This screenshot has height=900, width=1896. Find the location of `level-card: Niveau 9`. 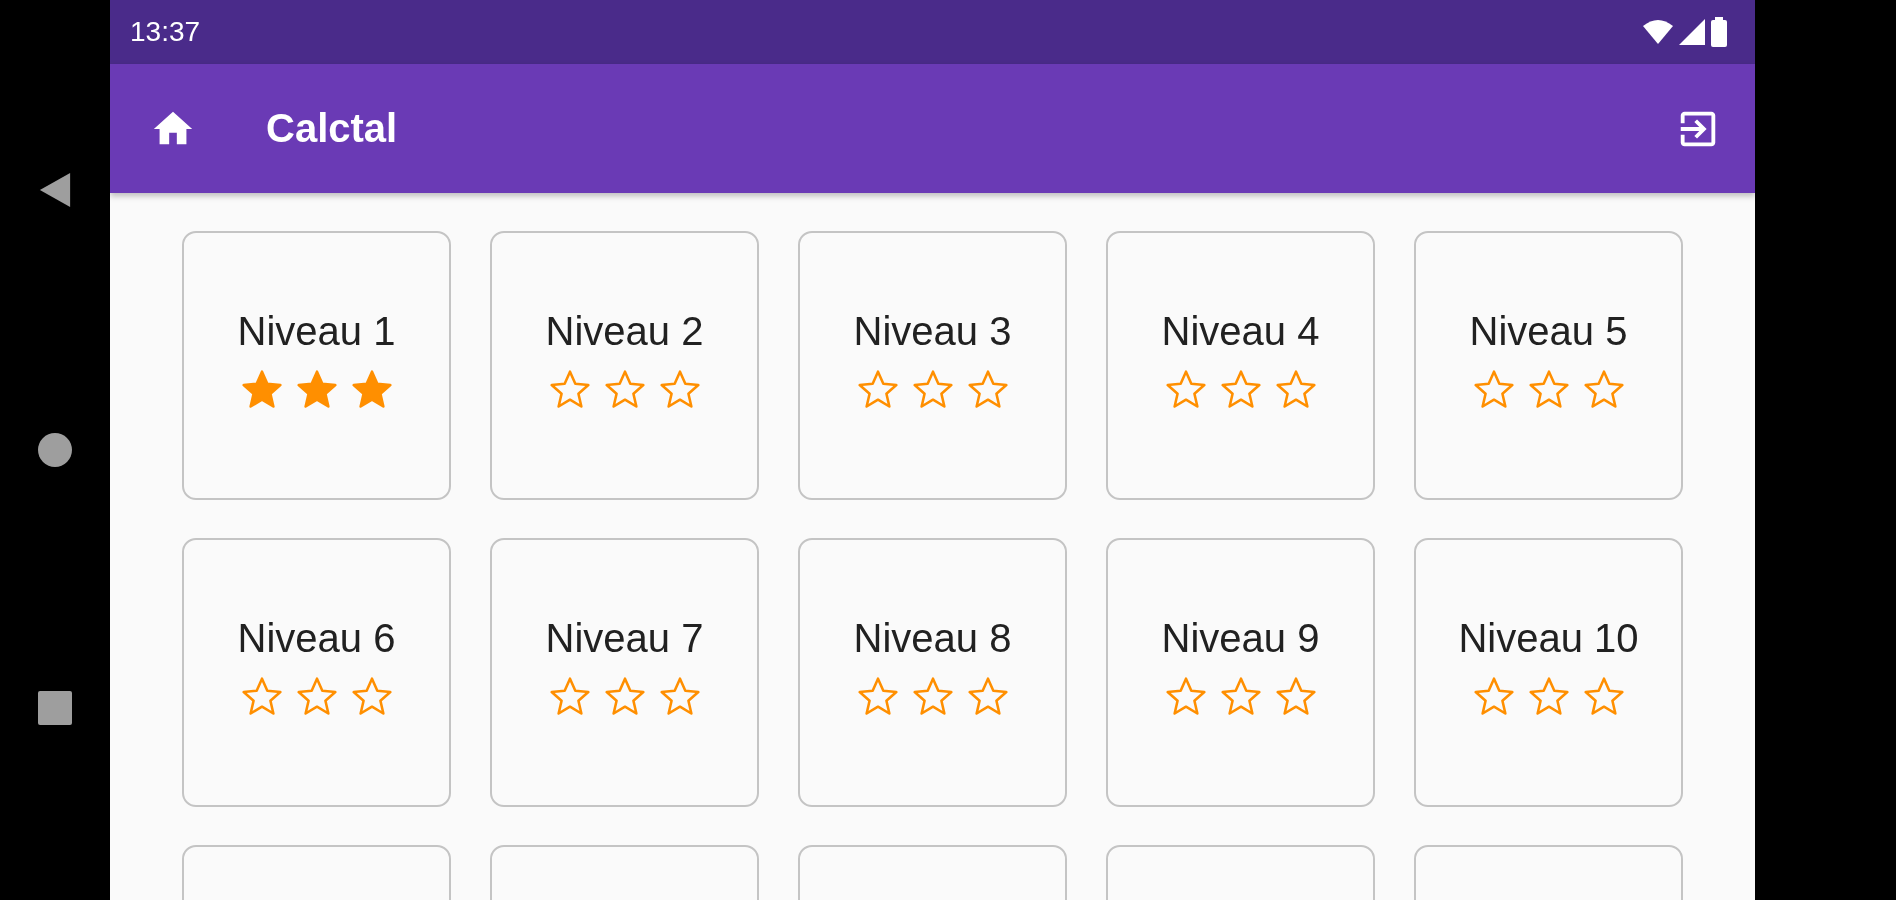

level-card: Niveau 9 is located at coordinates (1240, 672).